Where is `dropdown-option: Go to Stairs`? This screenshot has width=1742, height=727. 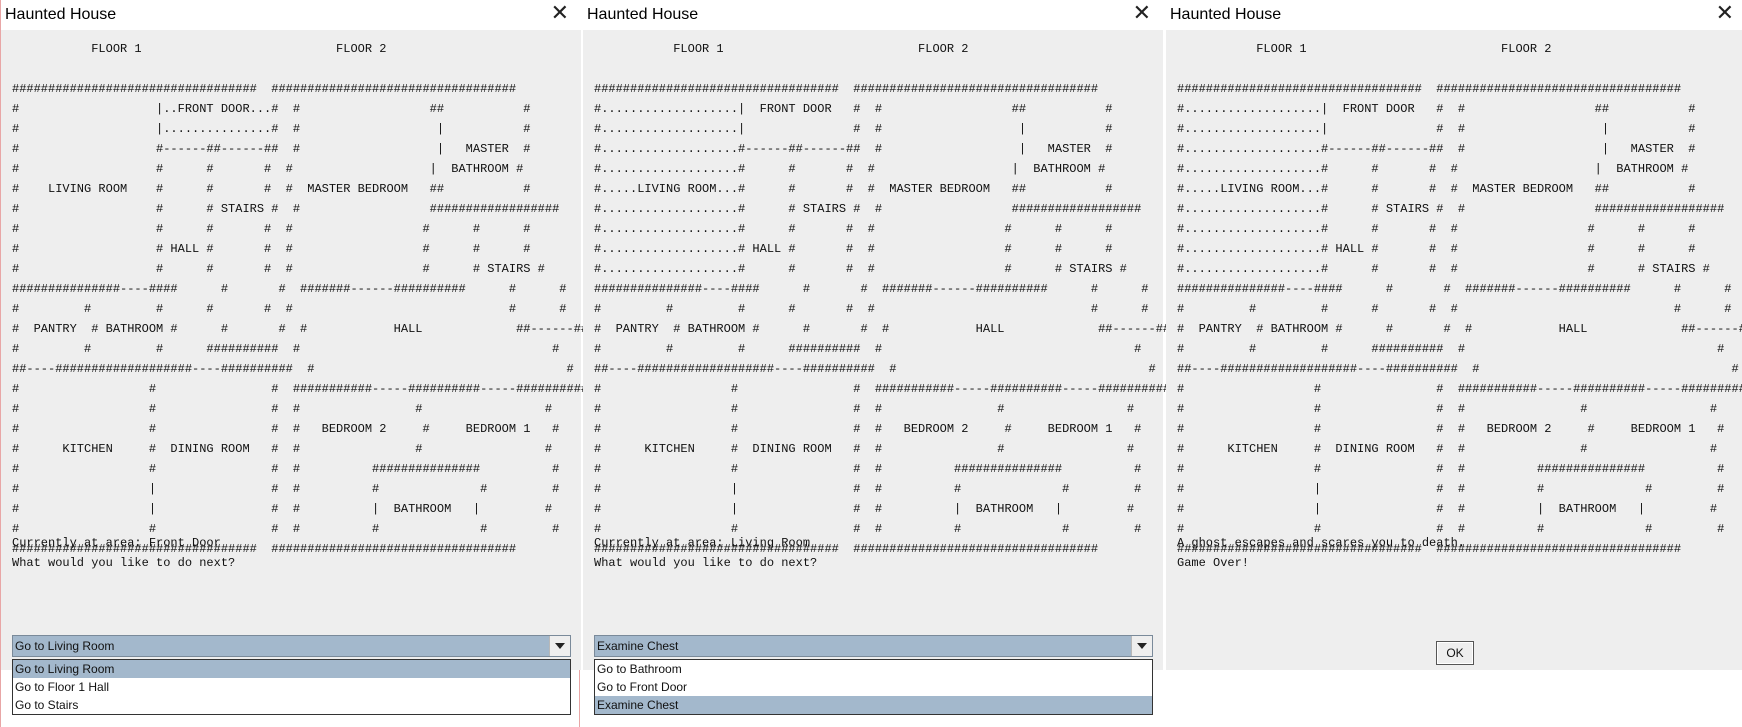
dropdown-option: Go to Stairs is located at coordinates (291, 705).